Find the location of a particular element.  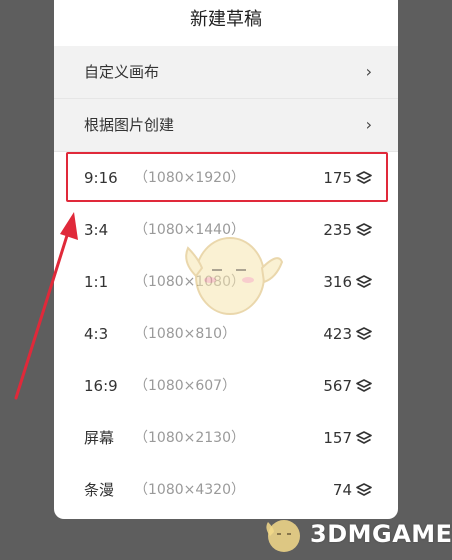

ratio-label: 3:4 is located at coordinates (96, 230).